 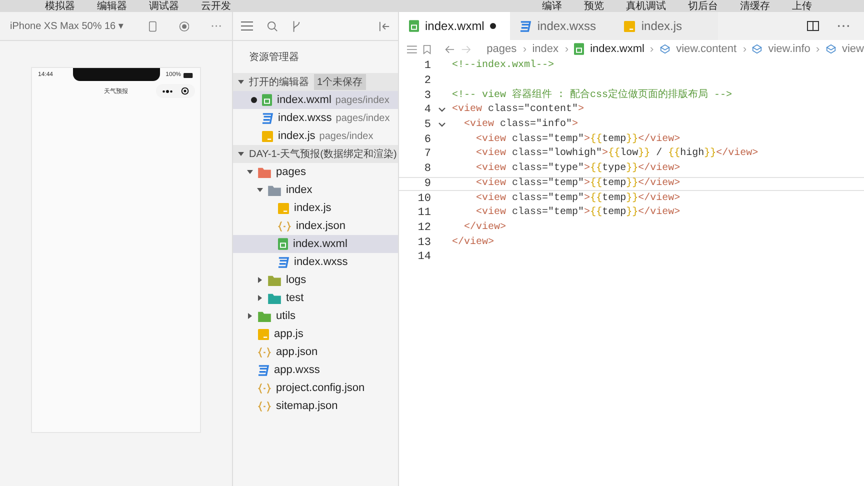 What do you see at coordinates (427, 125) in the screenshot?
I see `line-number: 5` at bounding box center [427, 125].